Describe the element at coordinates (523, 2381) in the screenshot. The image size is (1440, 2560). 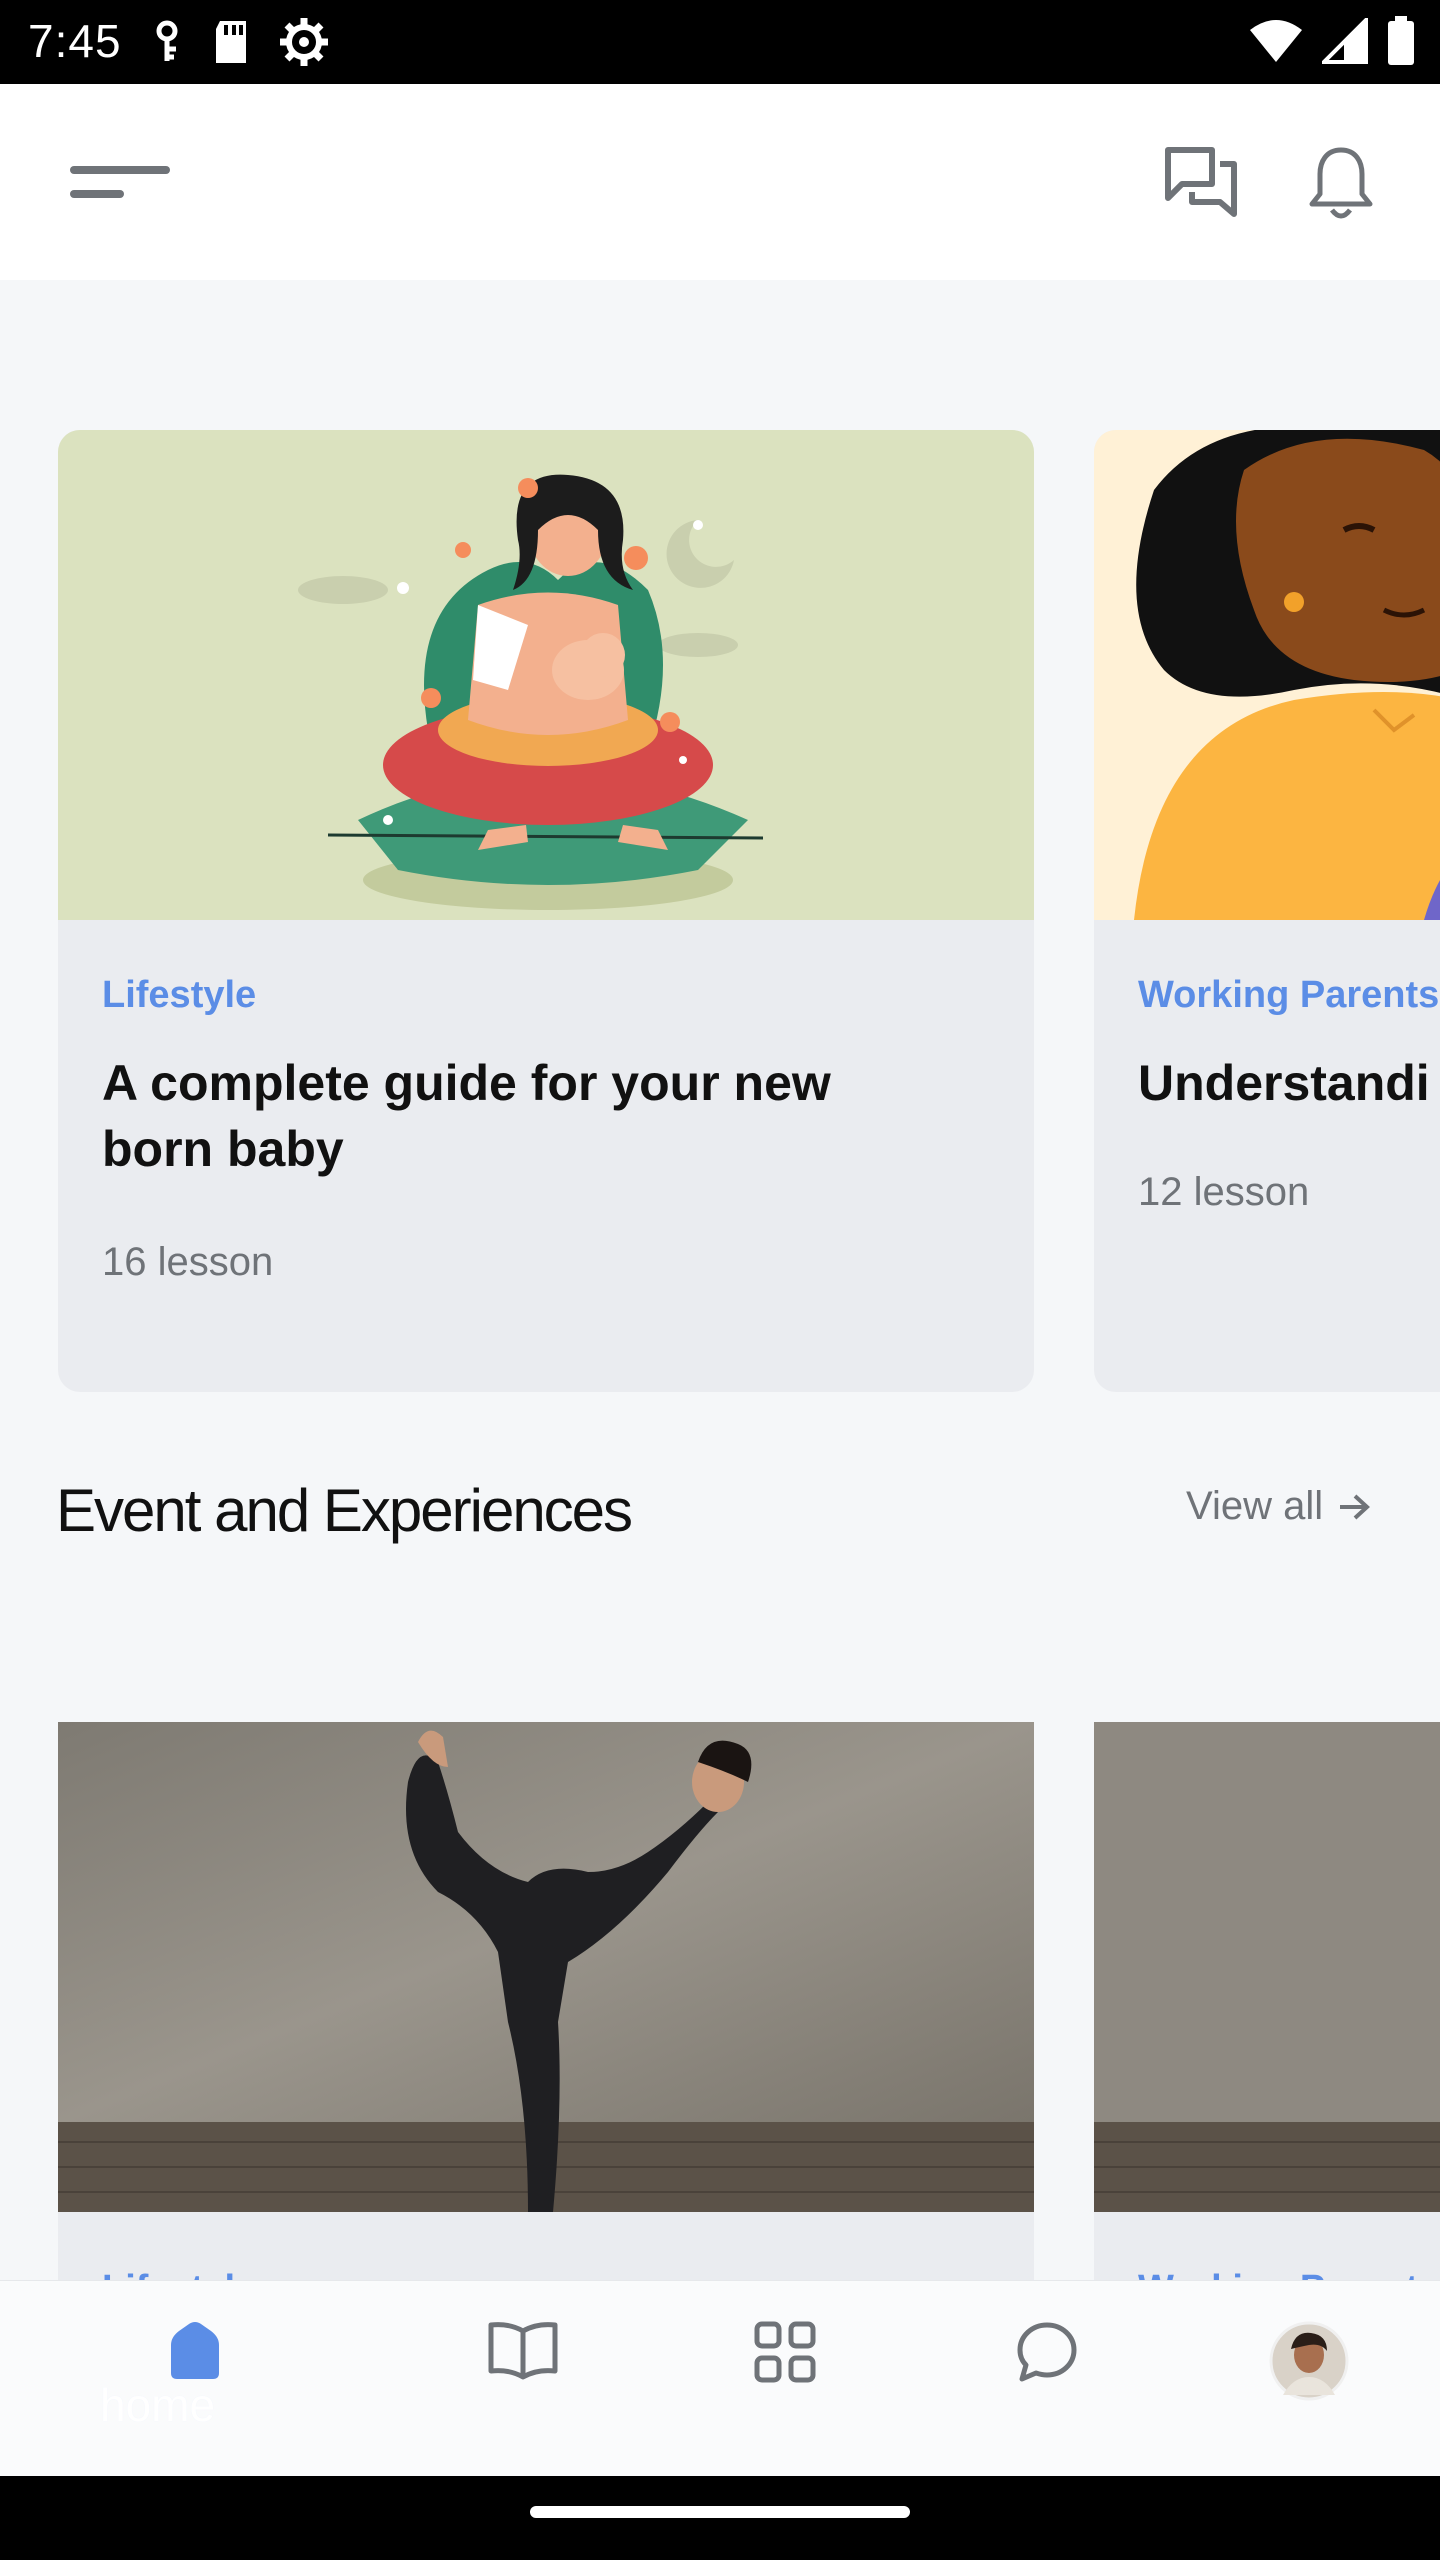
I see `nav-library` at that location.